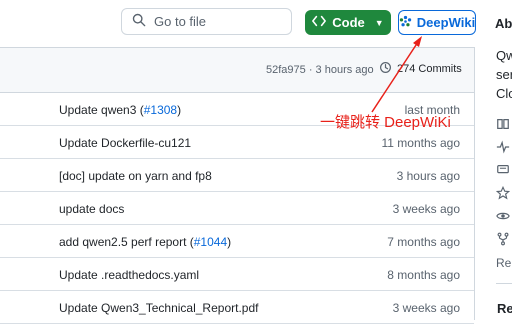 The height and width of the screenshot is (324, 512). What do you see at coordinates (379, 22) in the screenshot?
I see `chevron-down-icon: ▼` at bounding box center [379, 22].